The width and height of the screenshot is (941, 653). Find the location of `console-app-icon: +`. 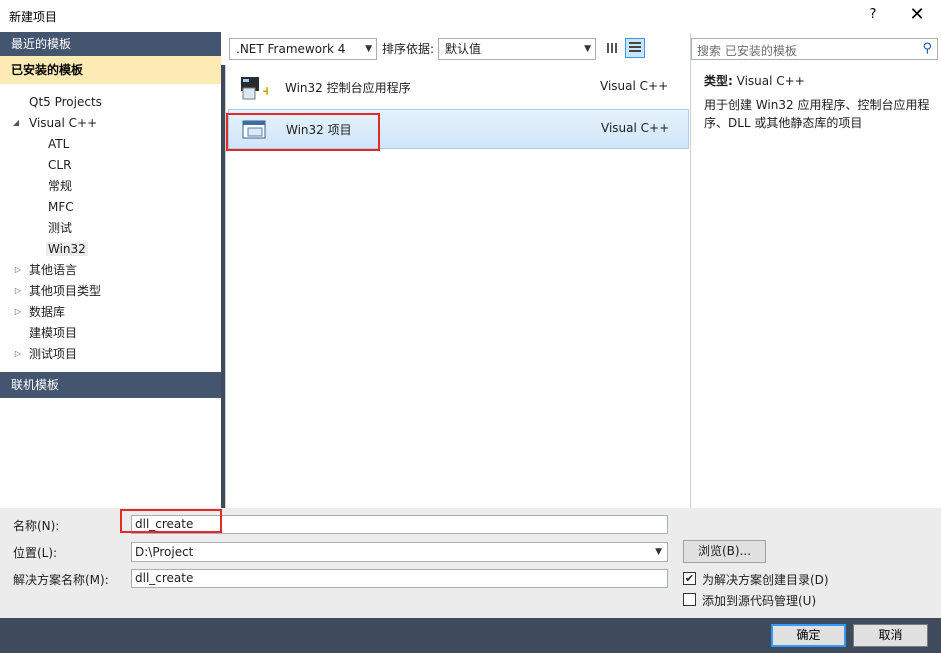

console-app-icon: + is located at coordinates (254, 88).